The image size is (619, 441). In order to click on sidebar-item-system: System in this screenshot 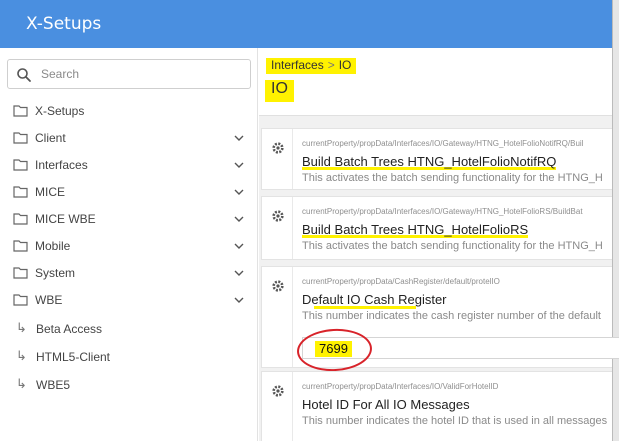, I will do `click(129, 273)`.